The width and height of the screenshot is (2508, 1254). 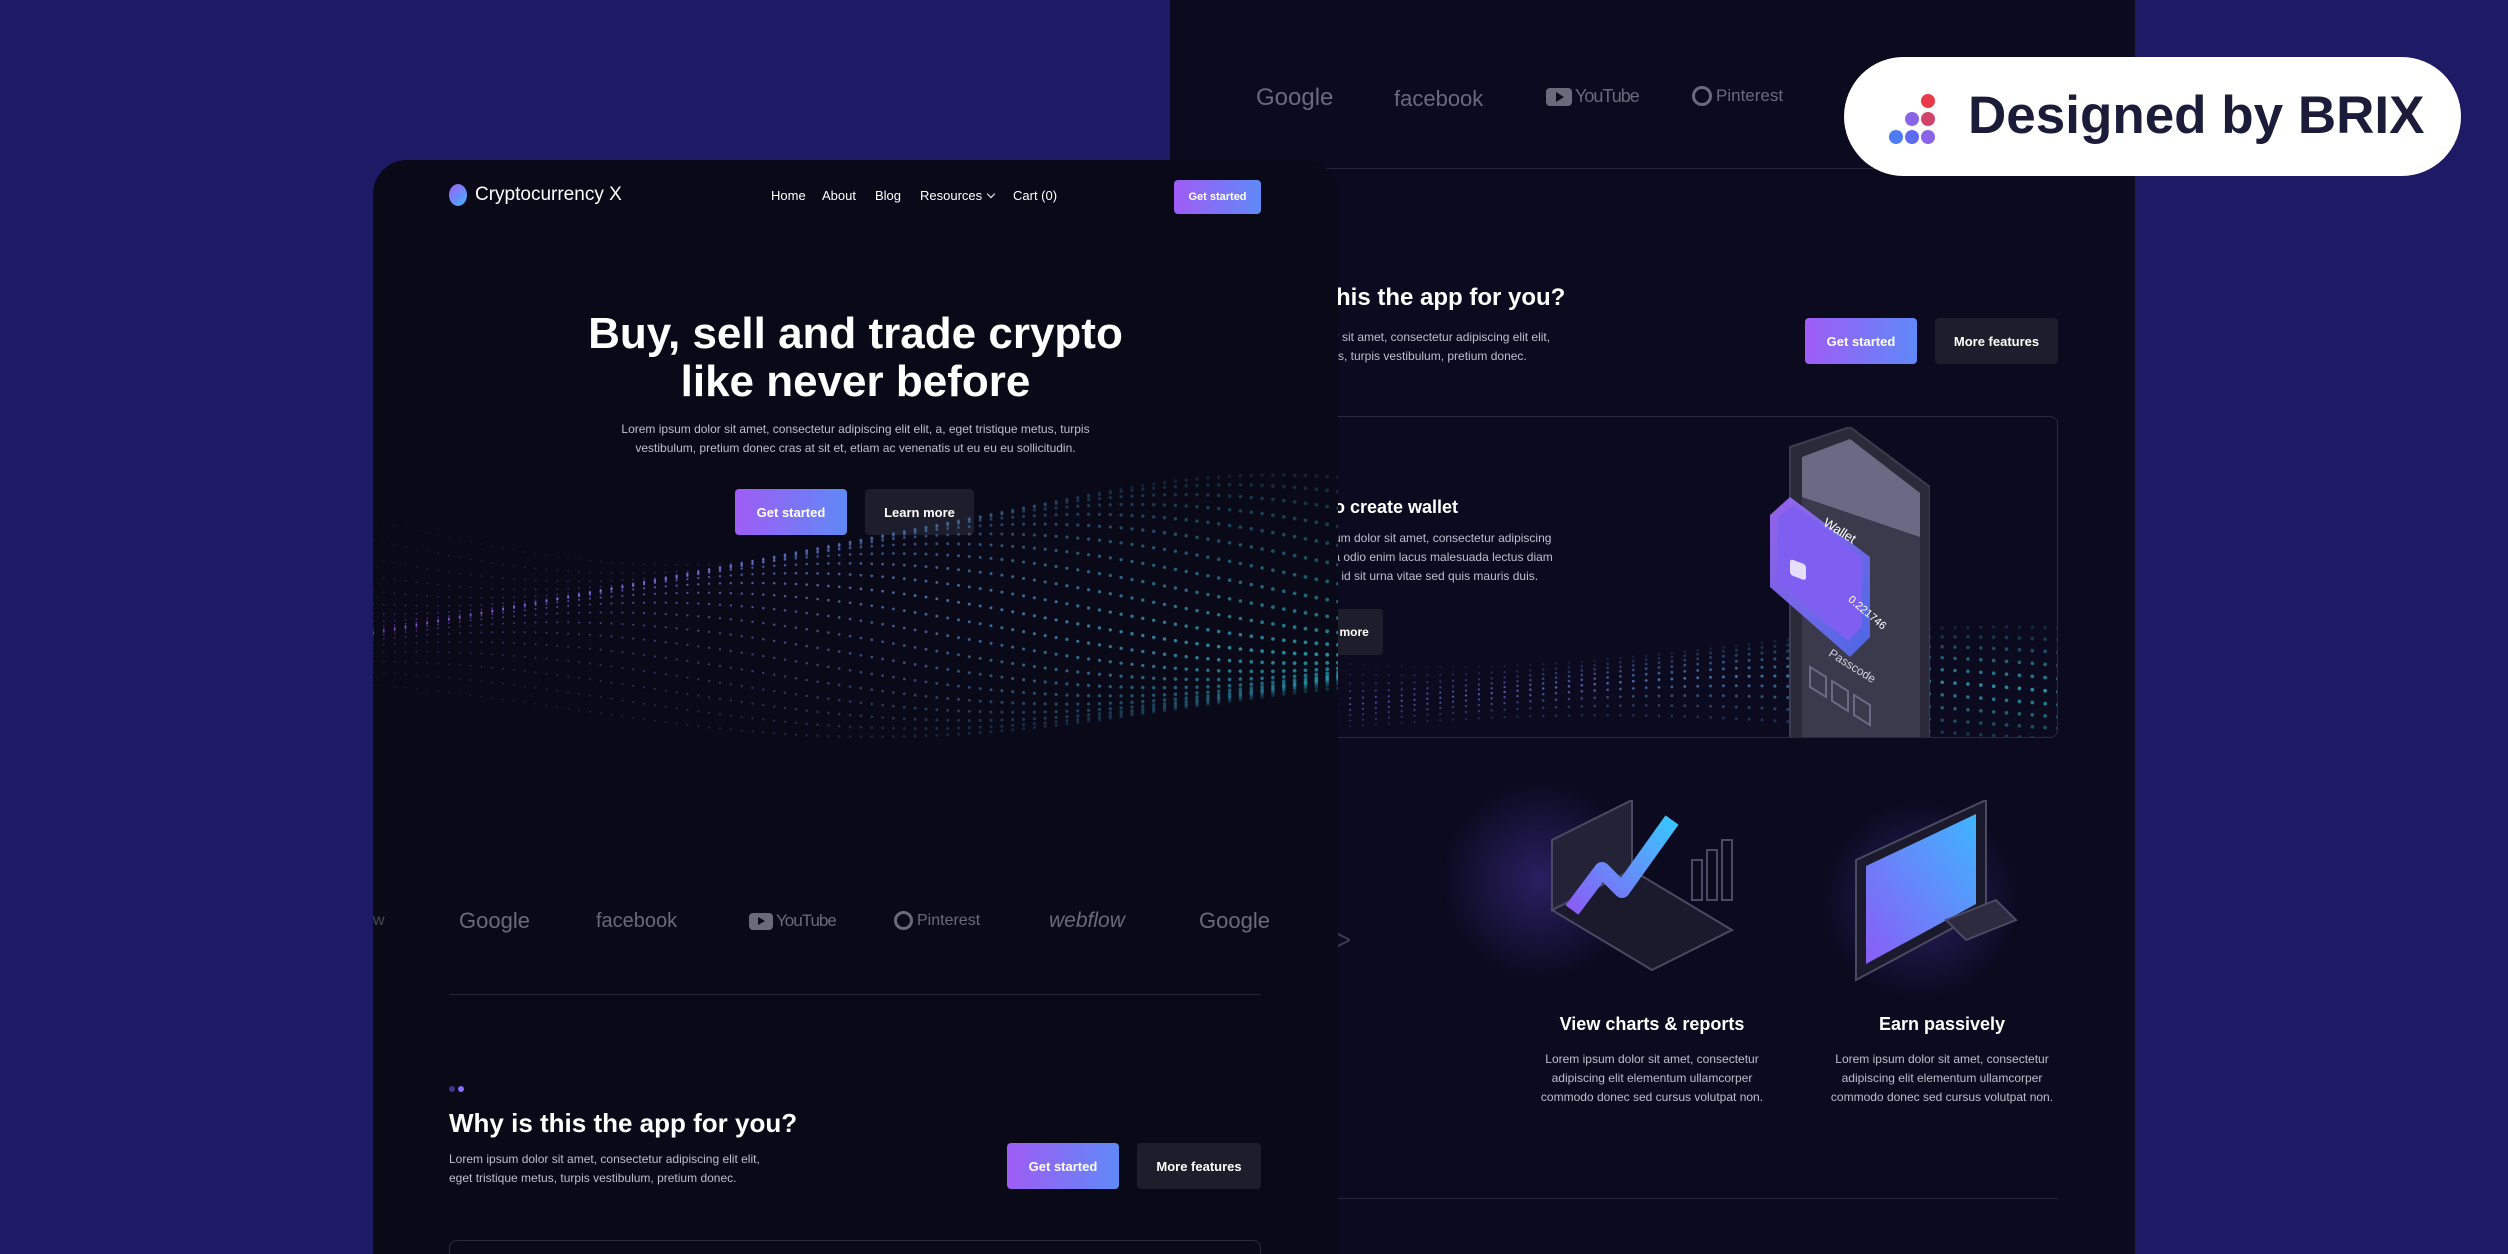 What do you see at coordinates (535, 195) in the screenshot?
I see `brand-logo: Cryptocurrency X` at bounding box center [535, 195].